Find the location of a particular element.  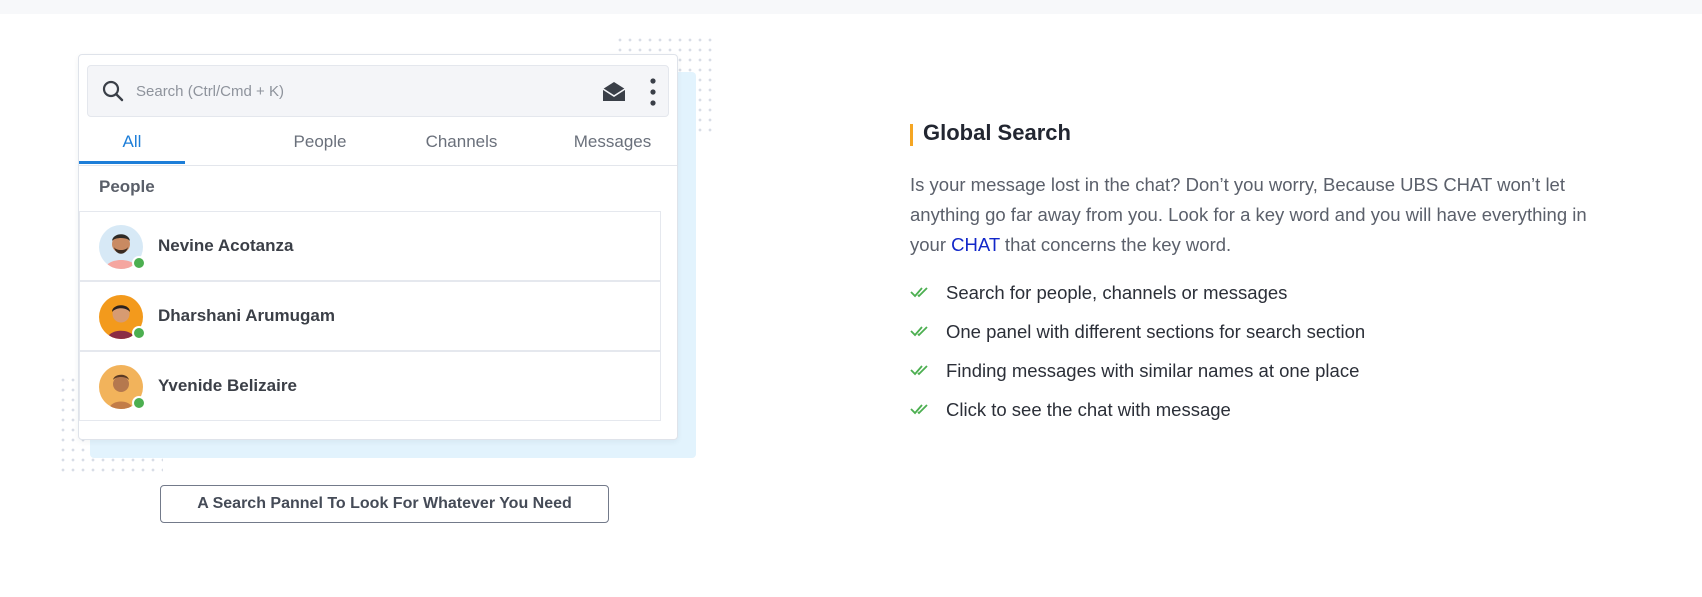

person-name: Dharshani Arumugam is located at coordinates (246, 315).